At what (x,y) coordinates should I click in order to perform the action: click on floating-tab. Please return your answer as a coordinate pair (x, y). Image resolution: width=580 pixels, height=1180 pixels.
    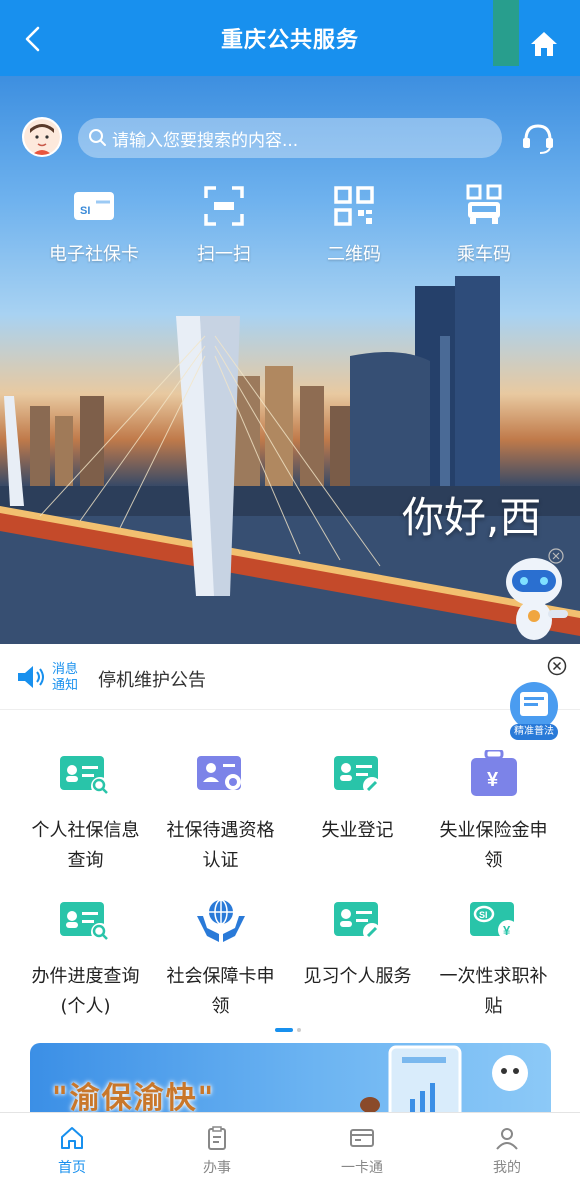
    Looking at the image, I should click on (506, 33).